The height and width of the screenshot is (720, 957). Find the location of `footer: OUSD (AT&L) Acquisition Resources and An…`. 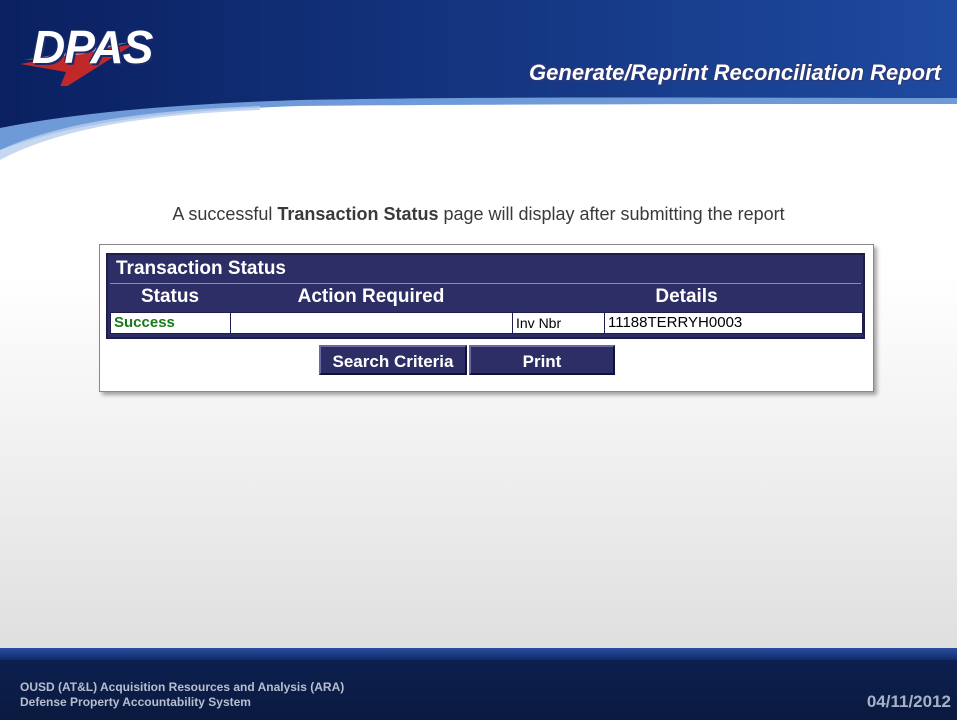

footer: OUSD (AT&L) Acquisition Resources and An… is located at coordinates (478, 684).